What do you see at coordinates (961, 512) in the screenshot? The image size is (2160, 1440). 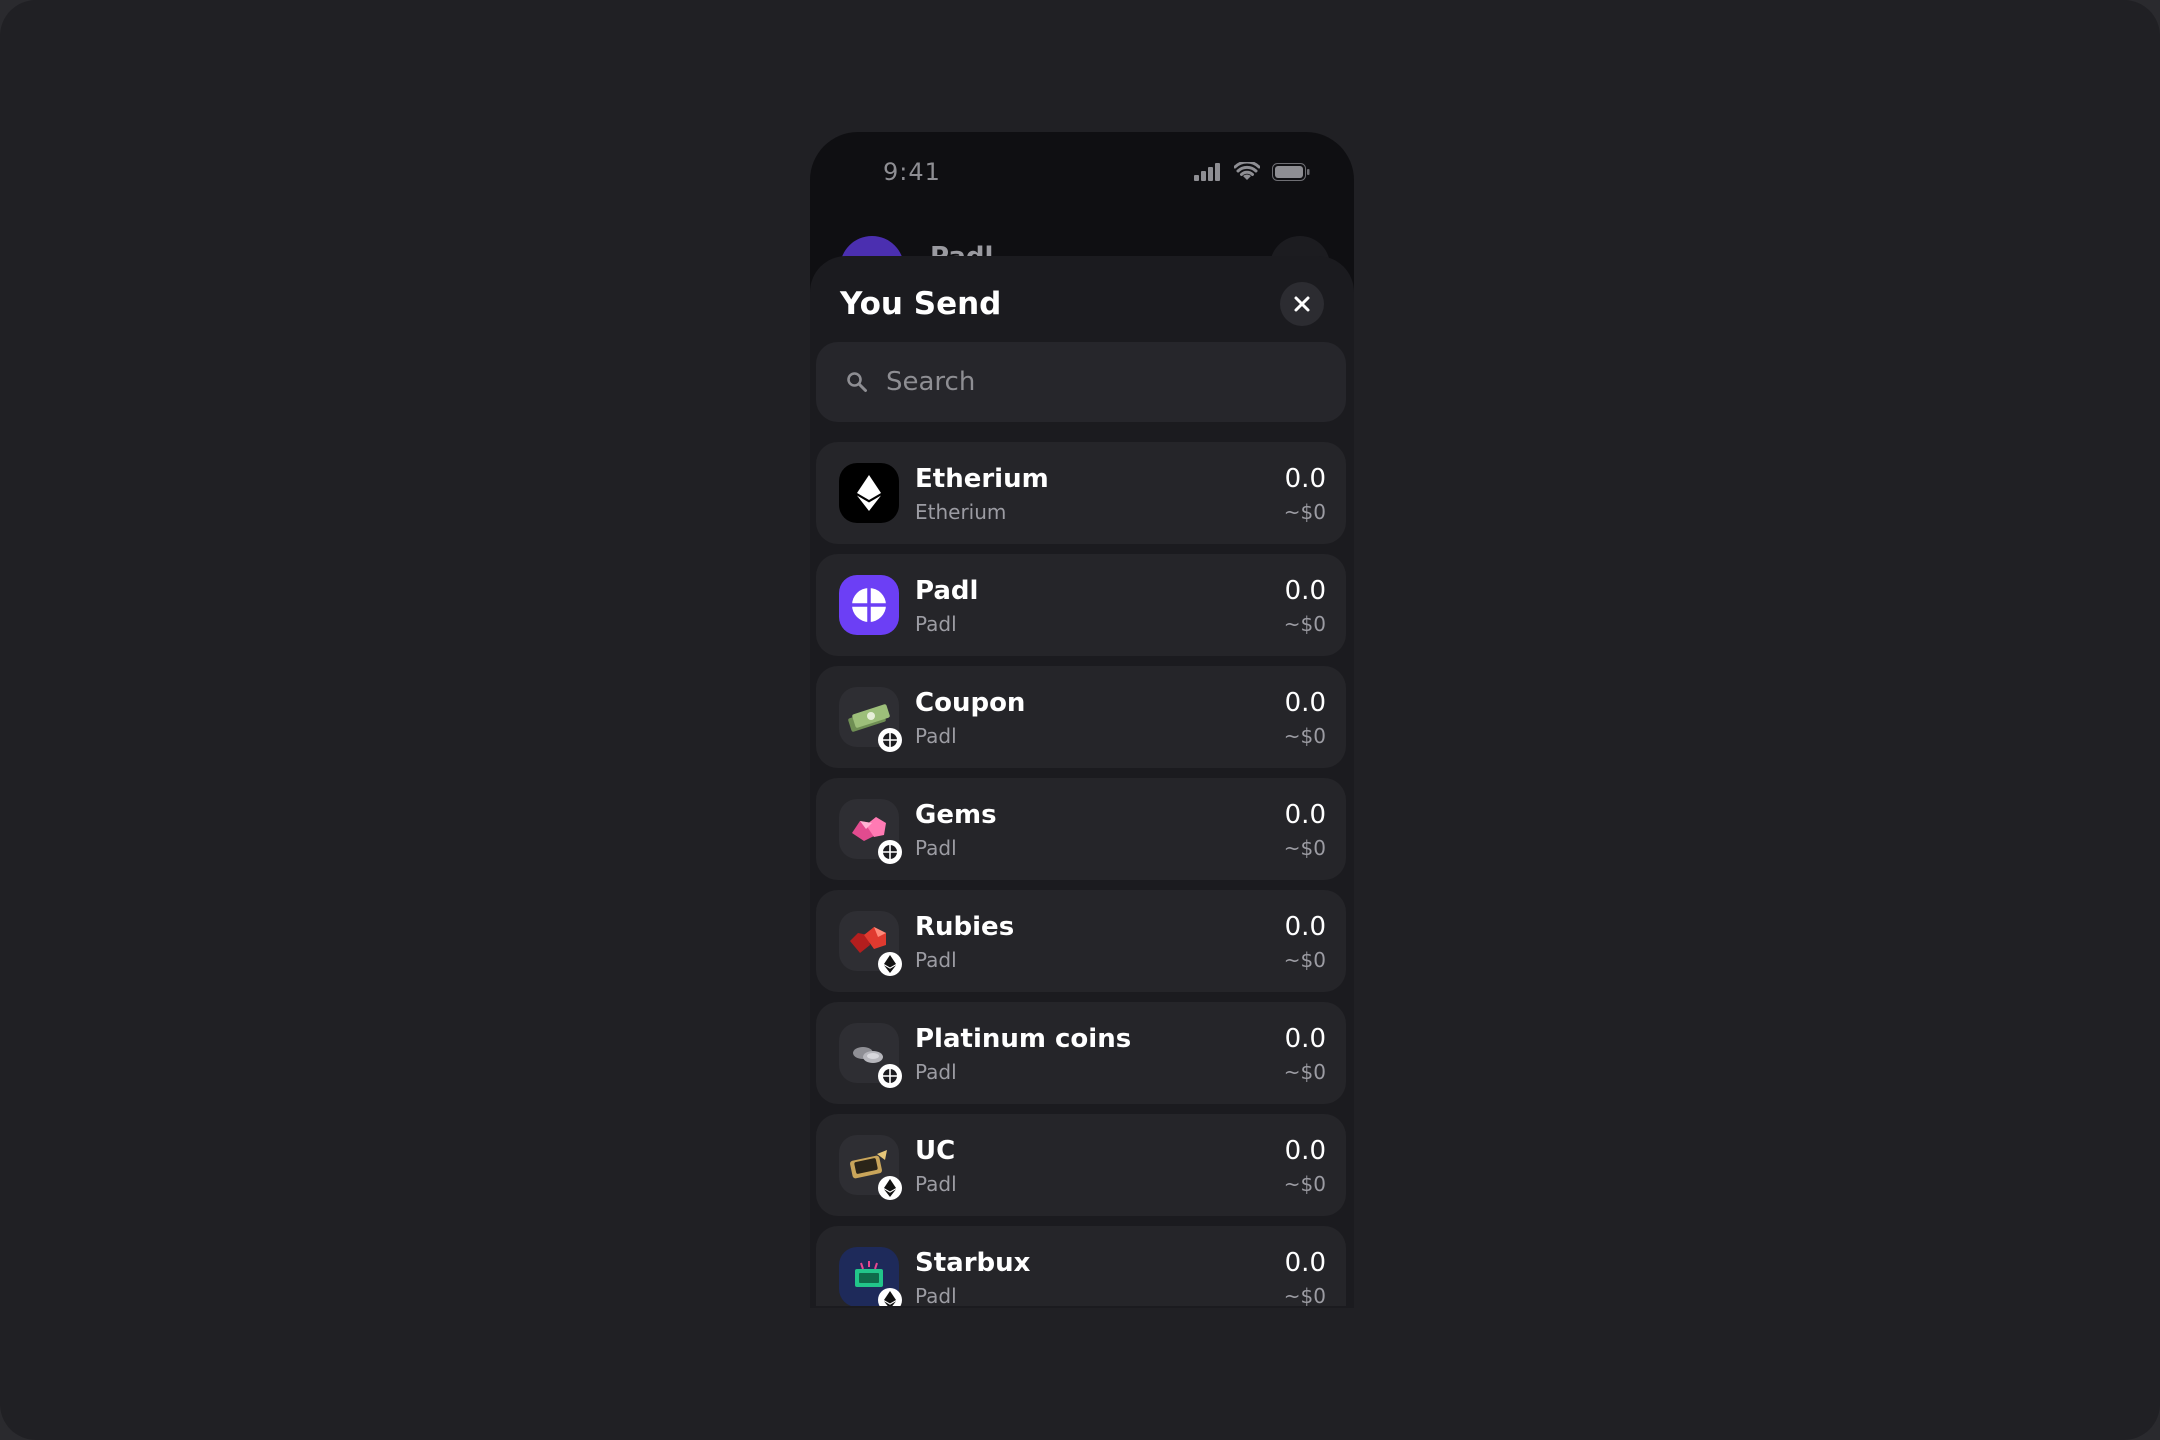 I see `token-network: Etherium` at bounding box center [961, 512].